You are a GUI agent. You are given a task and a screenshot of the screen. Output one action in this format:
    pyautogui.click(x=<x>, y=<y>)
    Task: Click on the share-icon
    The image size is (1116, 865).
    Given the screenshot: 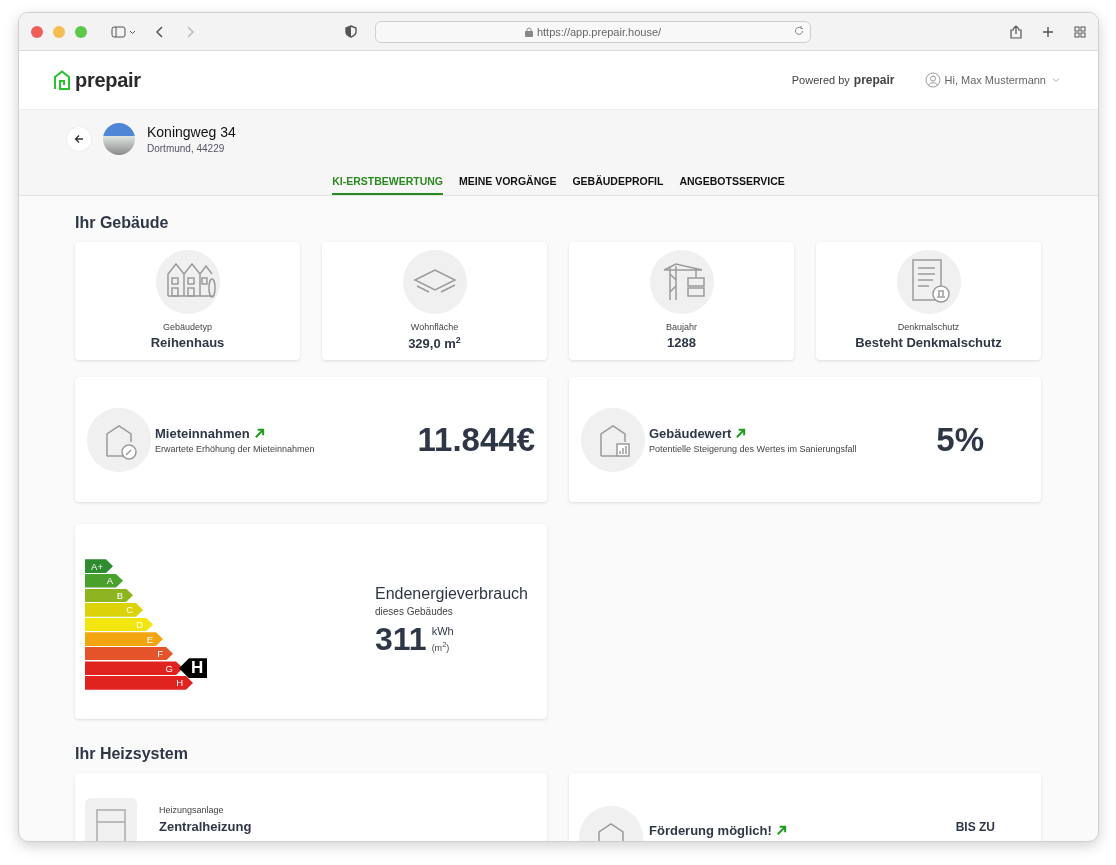 What is the action you would take?
    pyautogui.click(x=1016, y=31)
    